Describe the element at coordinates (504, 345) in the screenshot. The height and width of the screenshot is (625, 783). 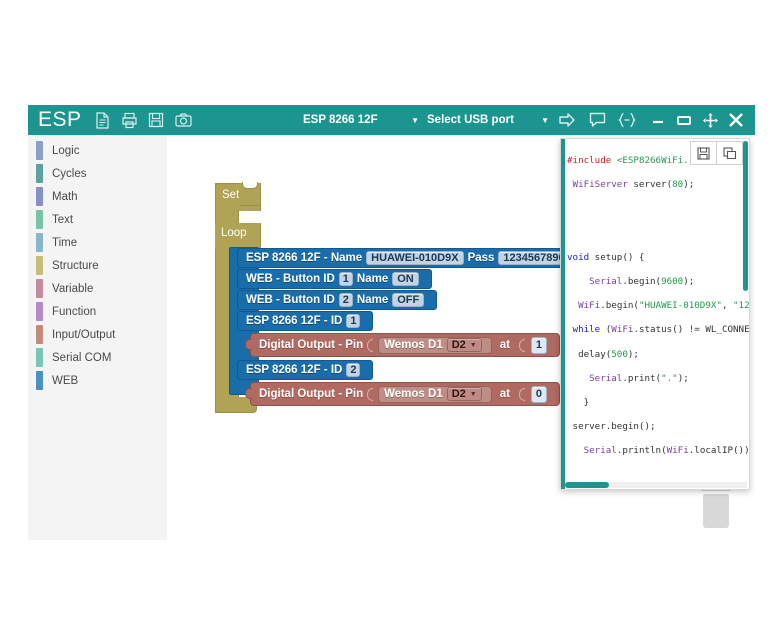
I see `block-label-2: at` at that location.